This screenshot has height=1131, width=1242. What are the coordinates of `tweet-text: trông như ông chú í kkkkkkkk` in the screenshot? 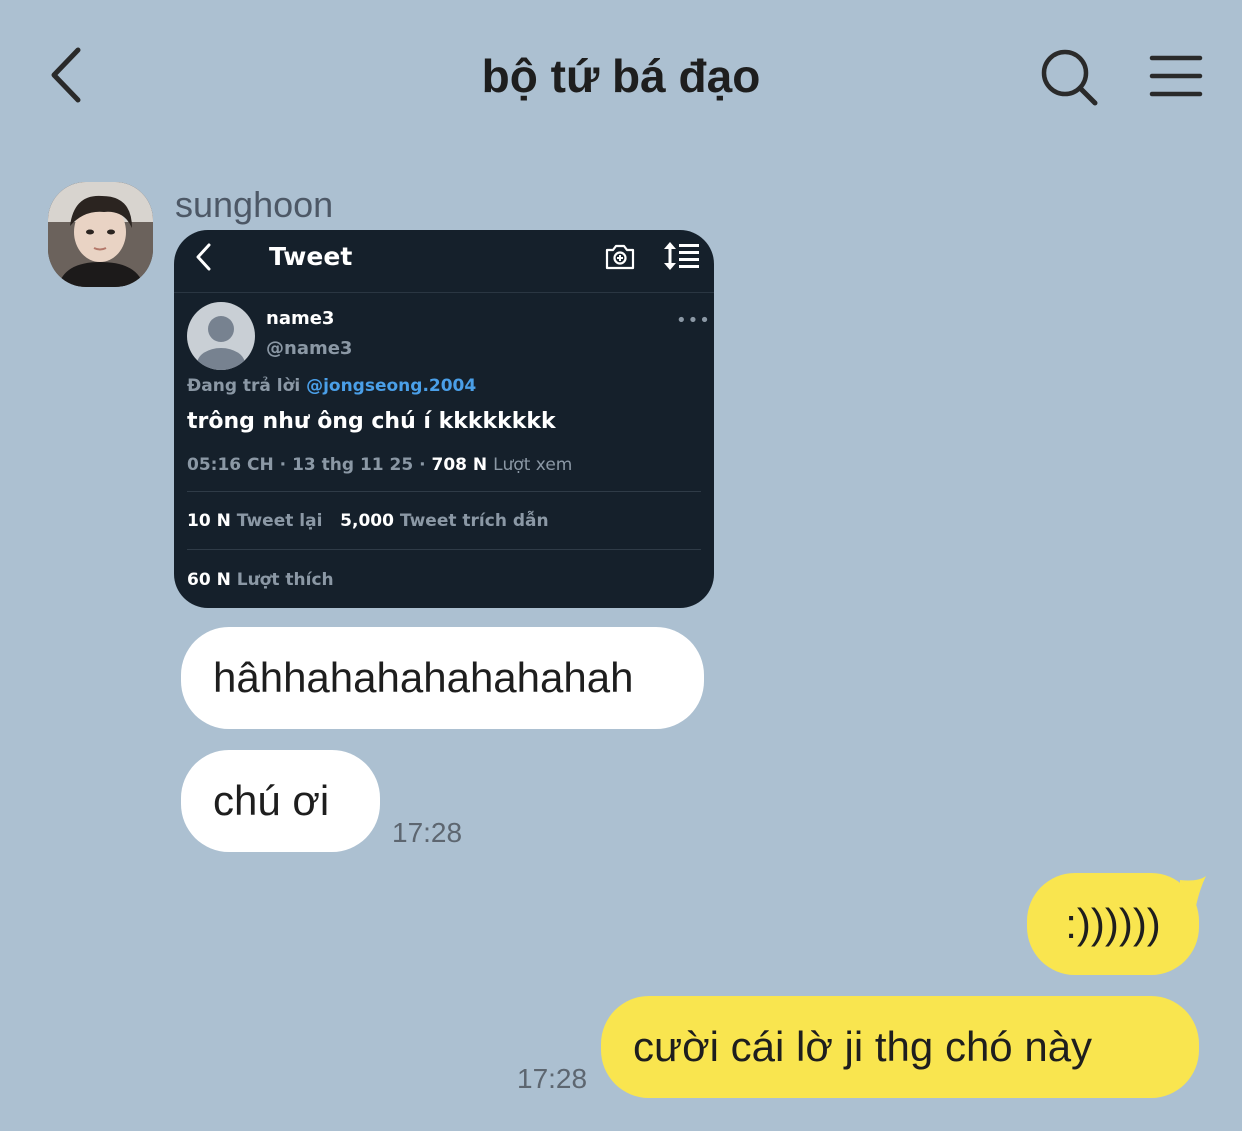 It's located at (371, 421).